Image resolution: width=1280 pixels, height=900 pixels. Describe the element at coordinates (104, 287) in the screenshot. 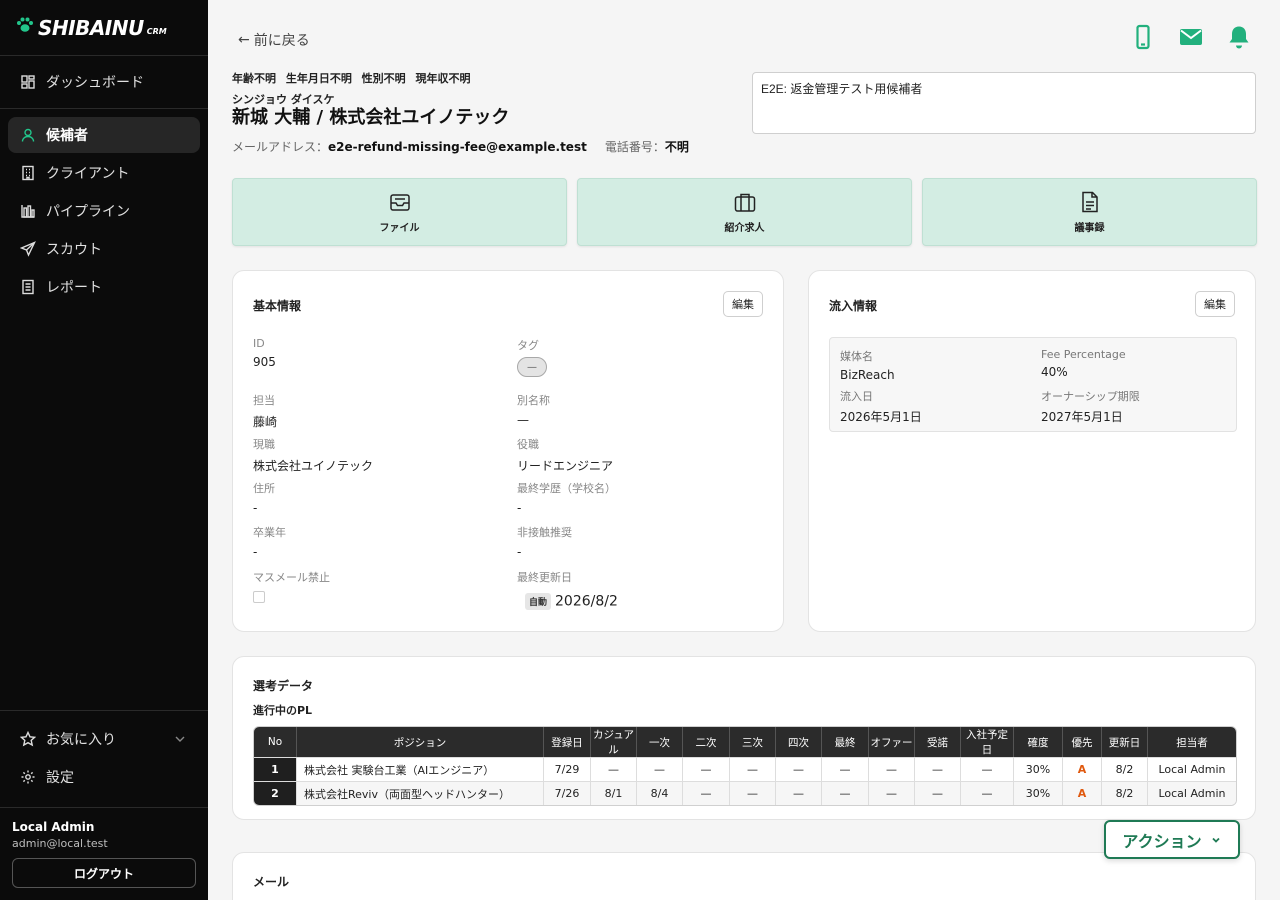

I see `nav-item-reports: レポート` at that location.